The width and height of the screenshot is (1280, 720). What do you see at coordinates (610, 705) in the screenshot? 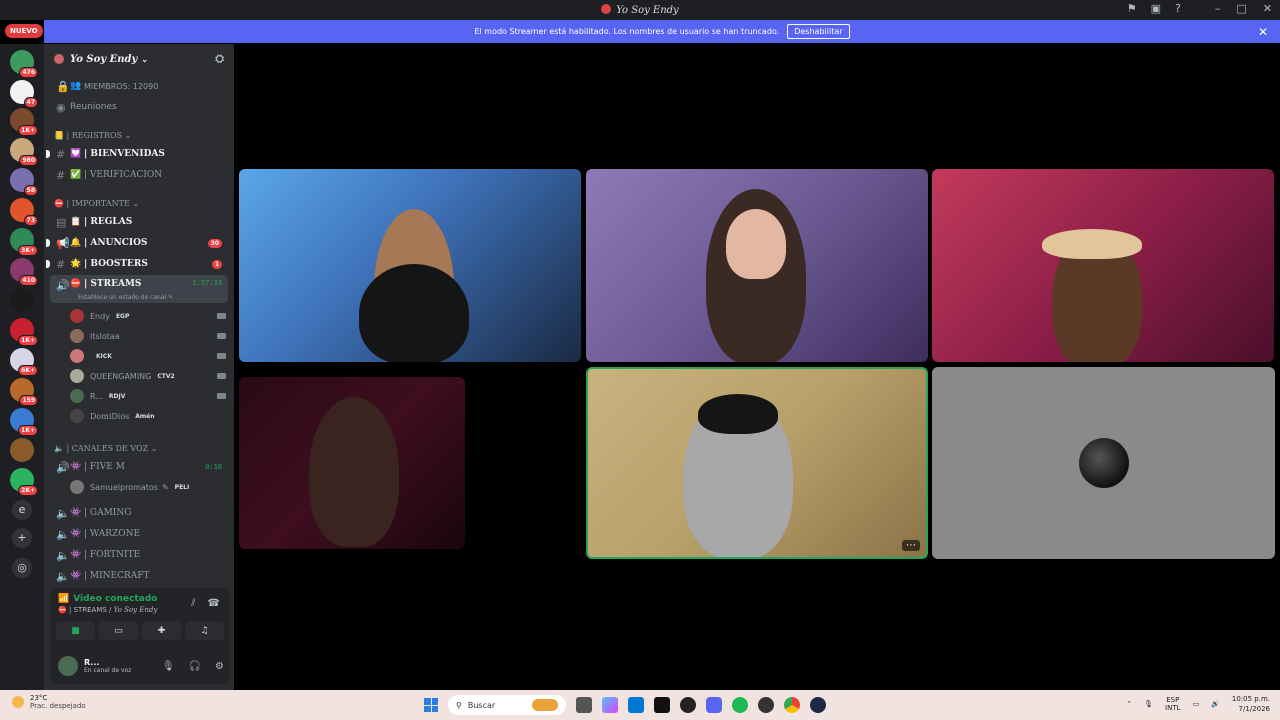
I see `copilot-icon` at bounding box center [610, 705].